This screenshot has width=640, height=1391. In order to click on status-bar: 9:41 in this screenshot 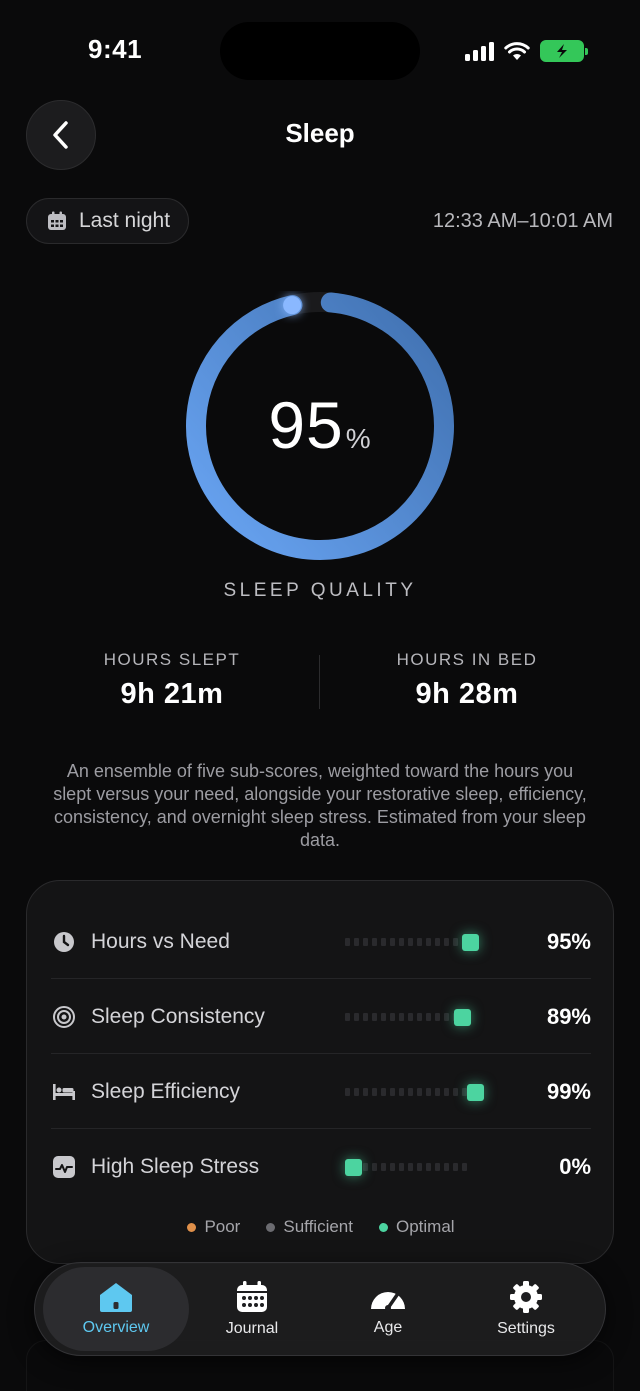, I will do `click(320, 50)`.